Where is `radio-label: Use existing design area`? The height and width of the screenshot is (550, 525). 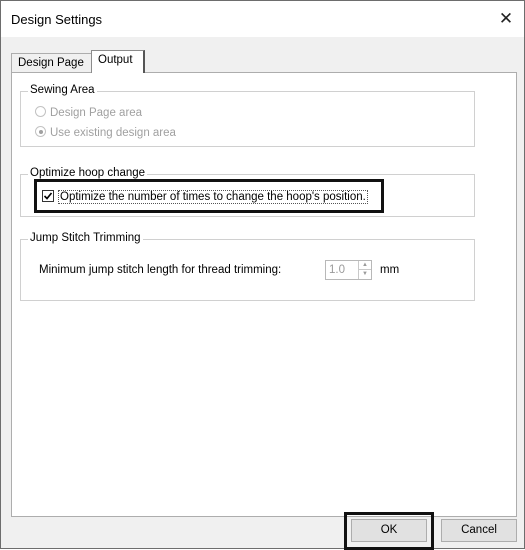
radio-label: Use existing design area is located at coordinates (113, 133).